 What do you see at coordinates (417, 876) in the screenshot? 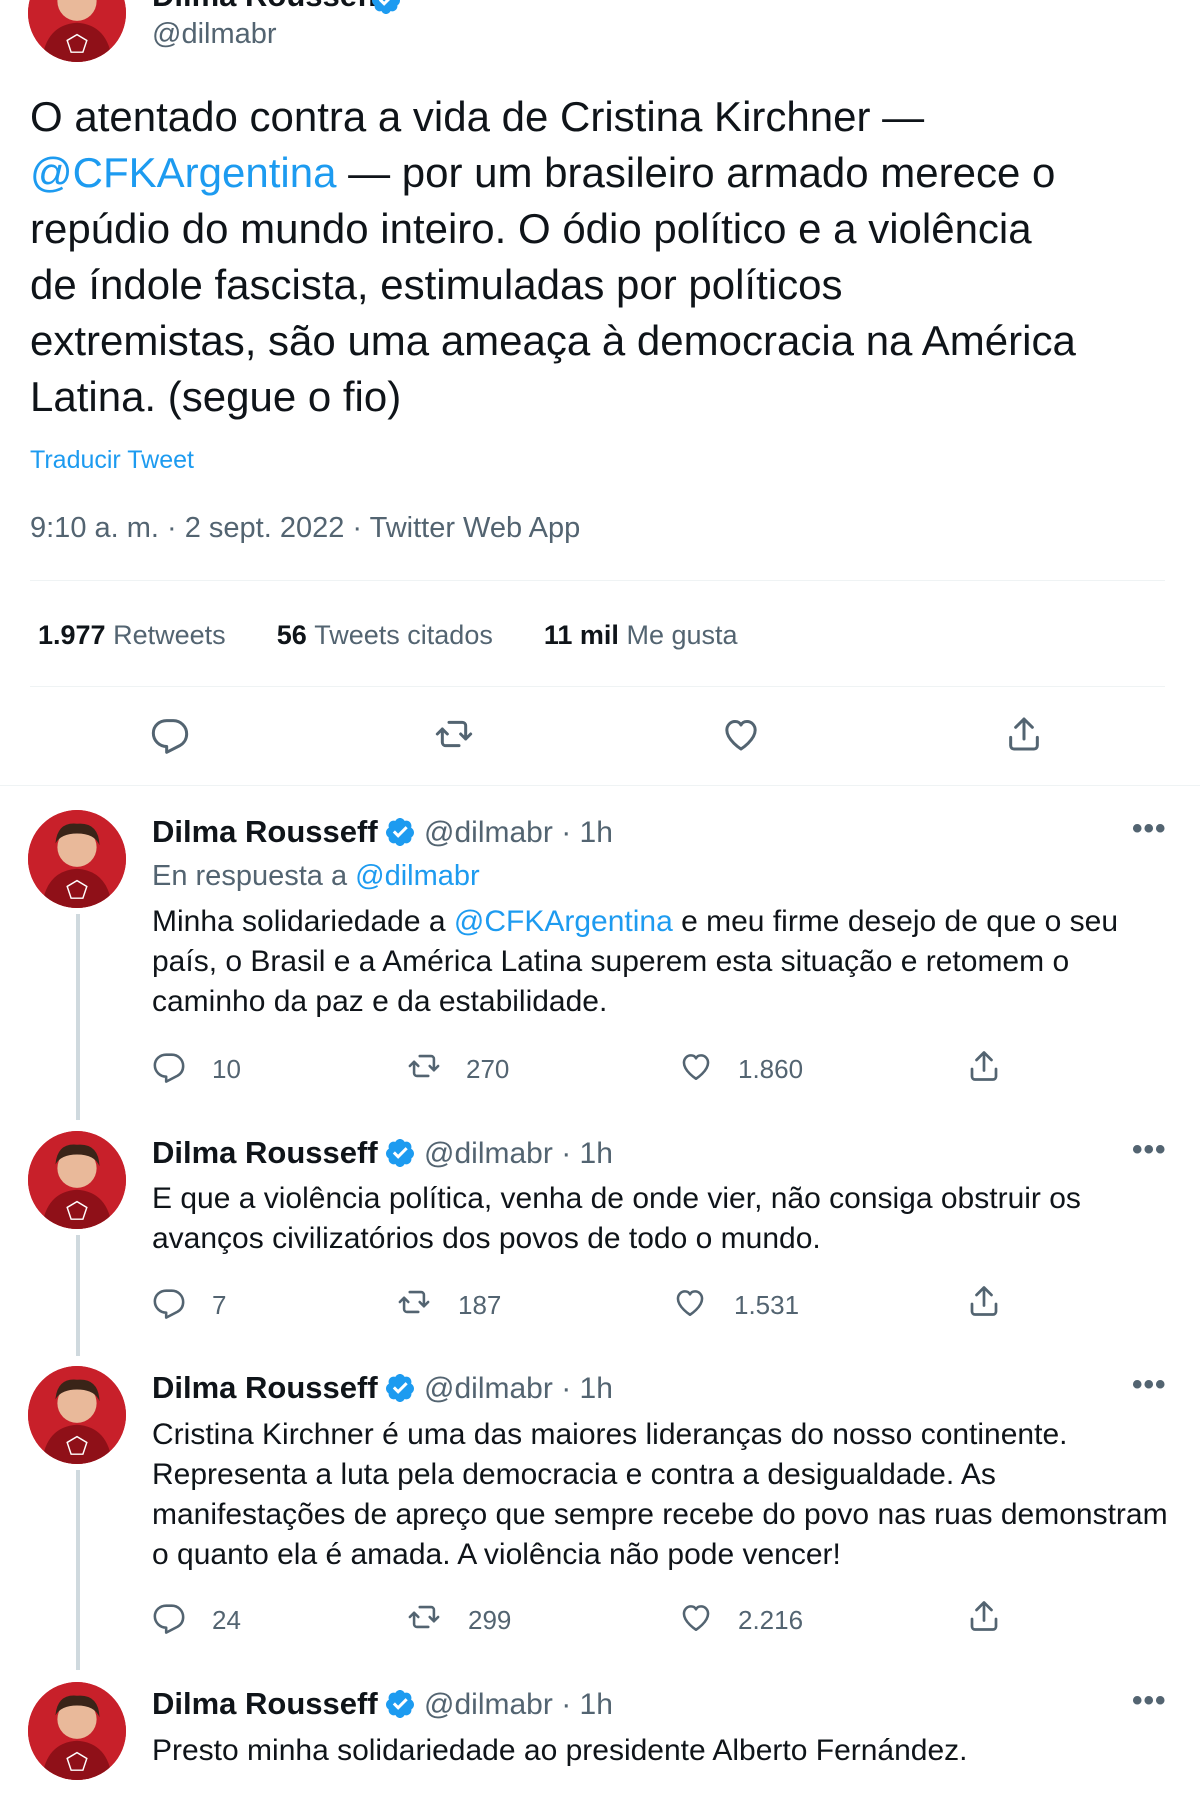
I see `reply-to-link: @dilmabr` at bounding box center [417, 876].